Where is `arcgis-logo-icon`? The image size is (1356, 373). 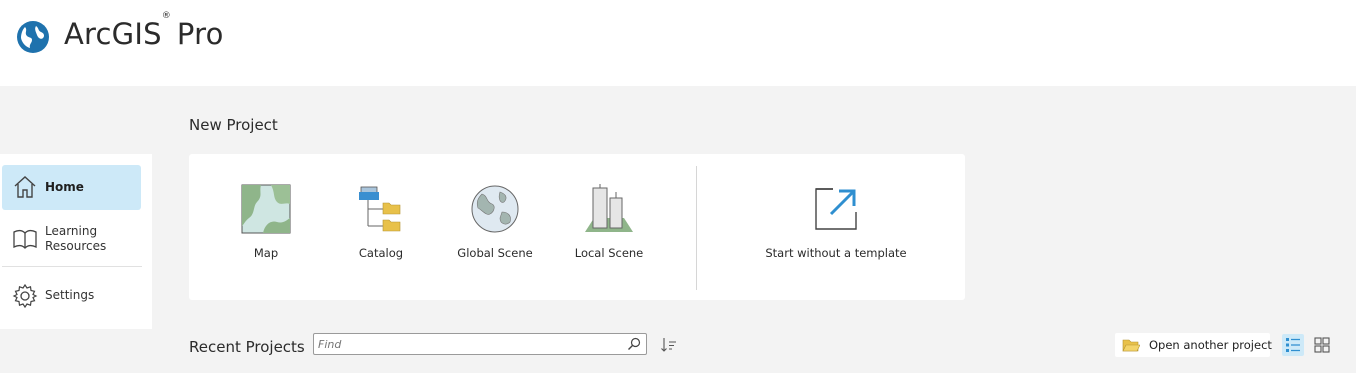
arcgis-logo-icon is located at coordinates (33, 37).